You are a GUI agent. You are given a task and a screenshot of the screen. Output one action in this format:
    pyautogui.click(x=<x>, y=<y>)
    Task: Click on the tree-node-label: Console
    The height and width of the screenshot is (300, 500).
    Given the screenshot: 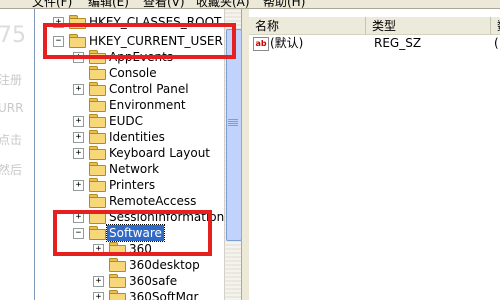 What is the action you would take?
    pyautogui.click(x=133, y=73)
    